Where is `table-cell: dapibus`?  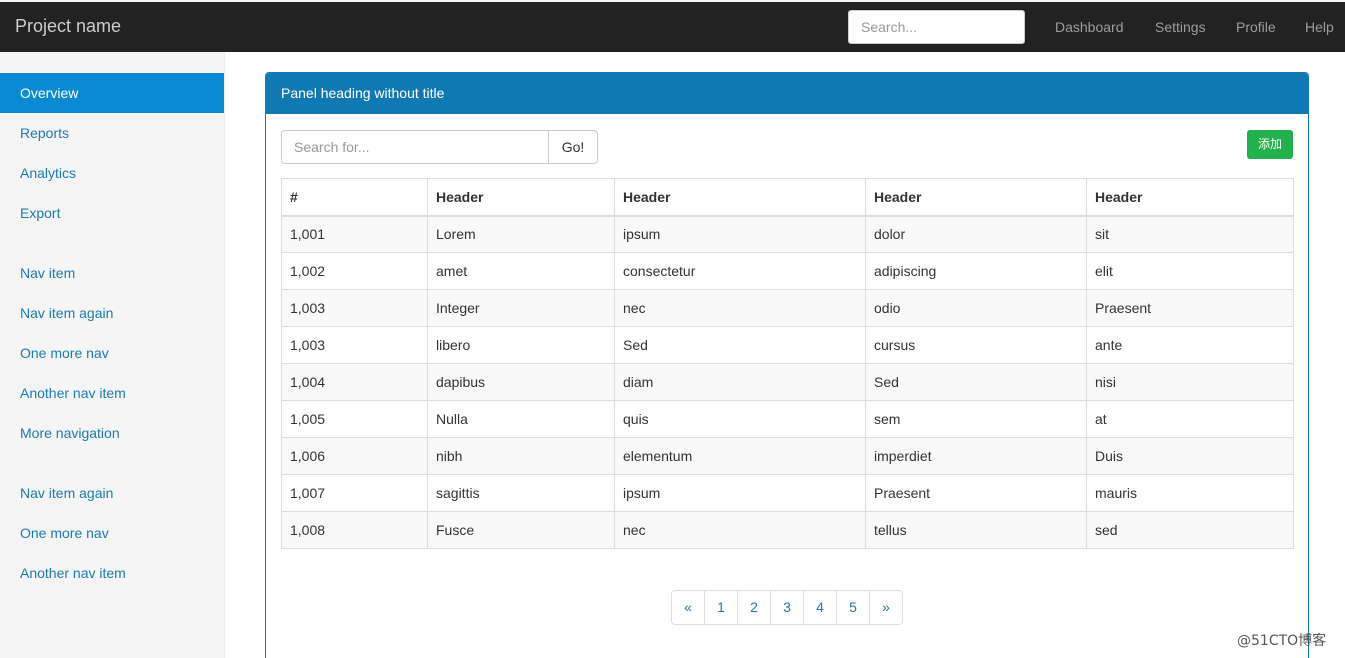
table-cell: dapibus is located at coordinates (521, 382).